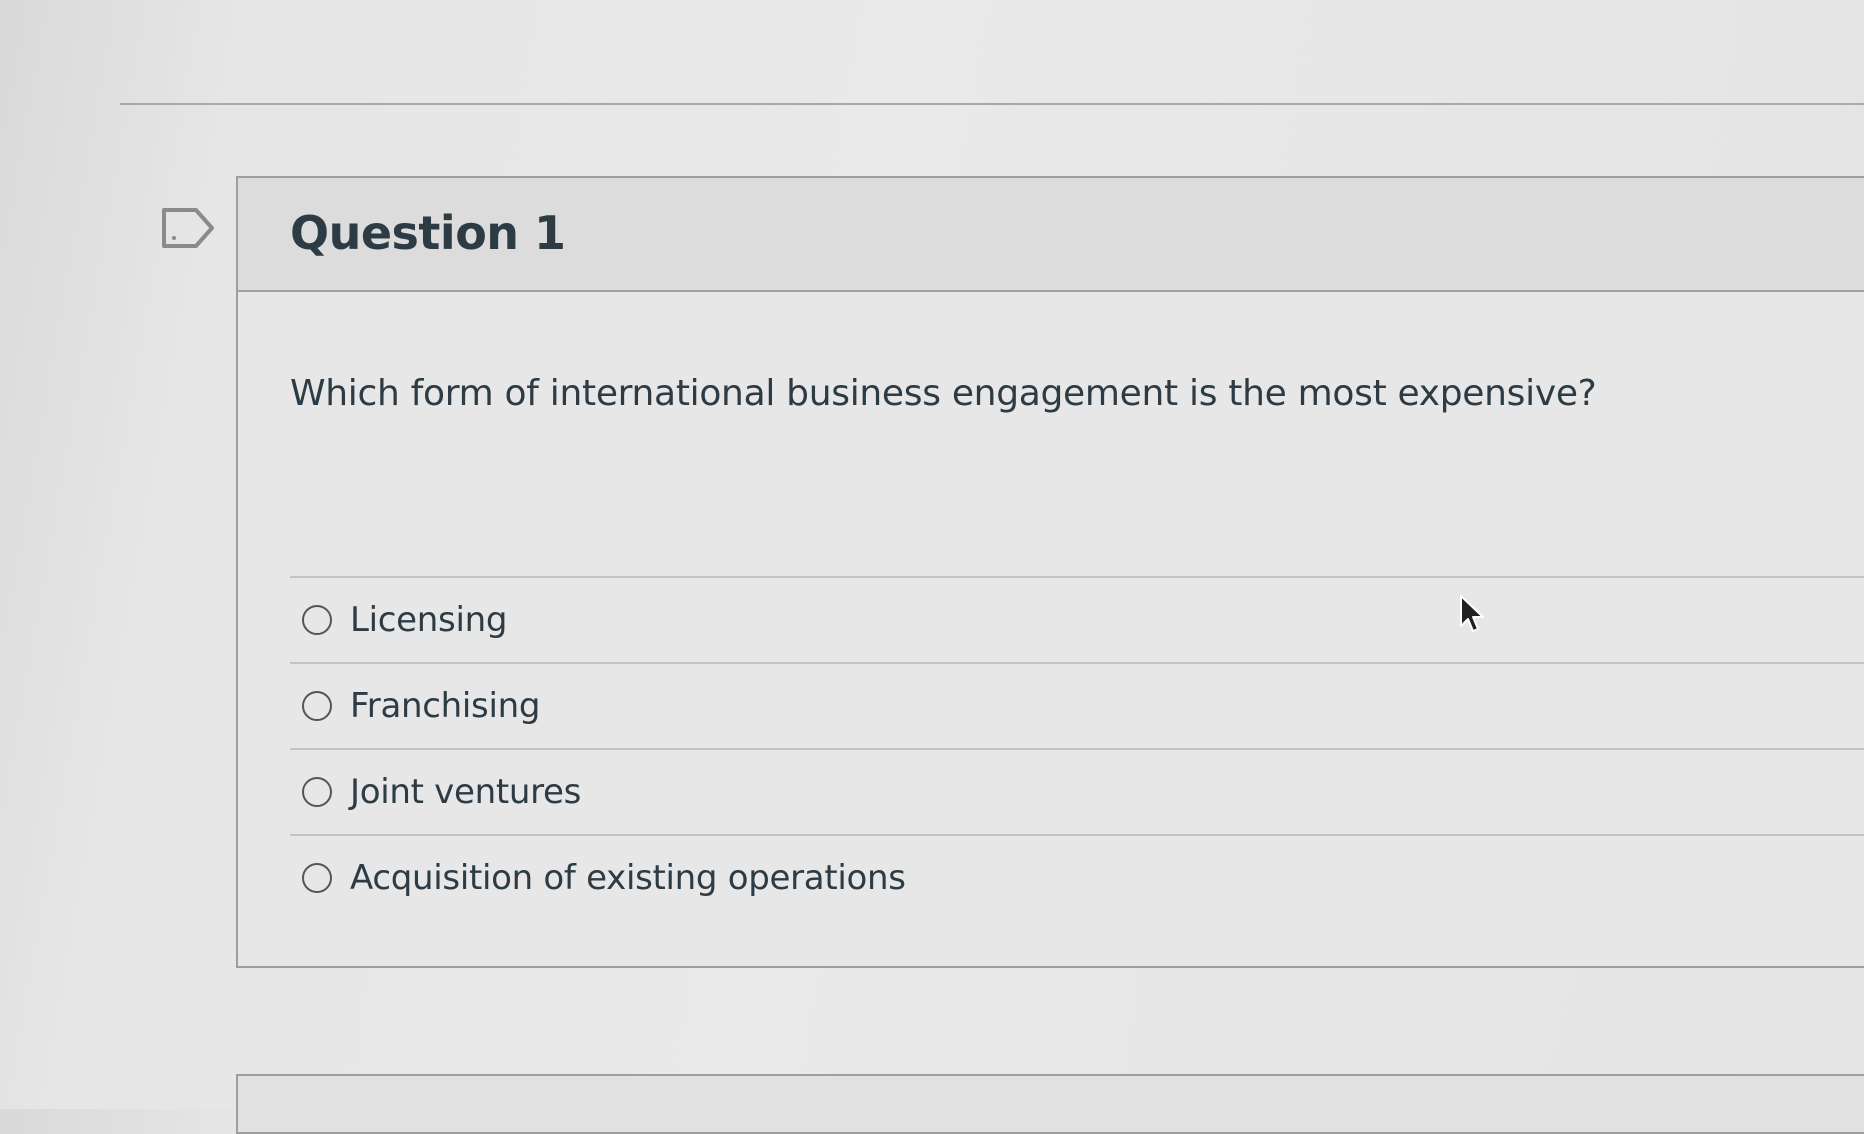  I want to click on answer-label: Licensing, so click(429, 620).